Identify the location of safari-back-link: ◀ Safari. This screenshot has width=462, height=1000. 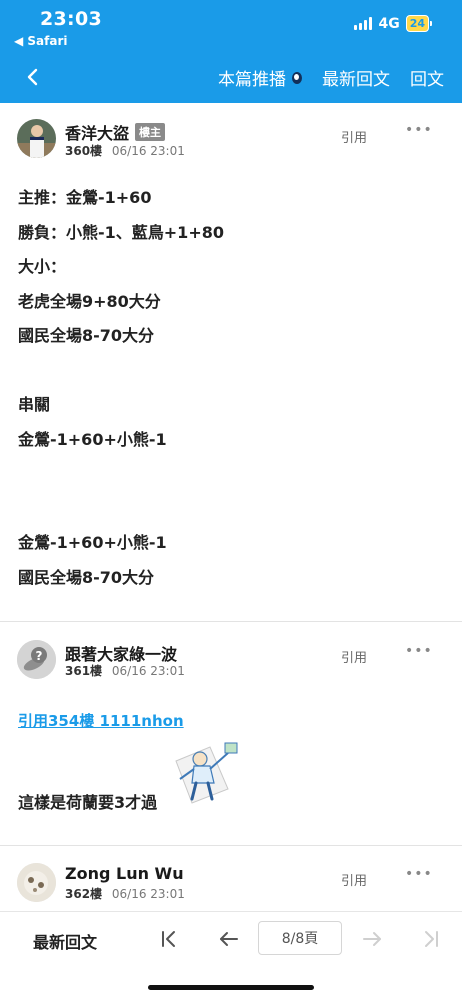
(41, 41).